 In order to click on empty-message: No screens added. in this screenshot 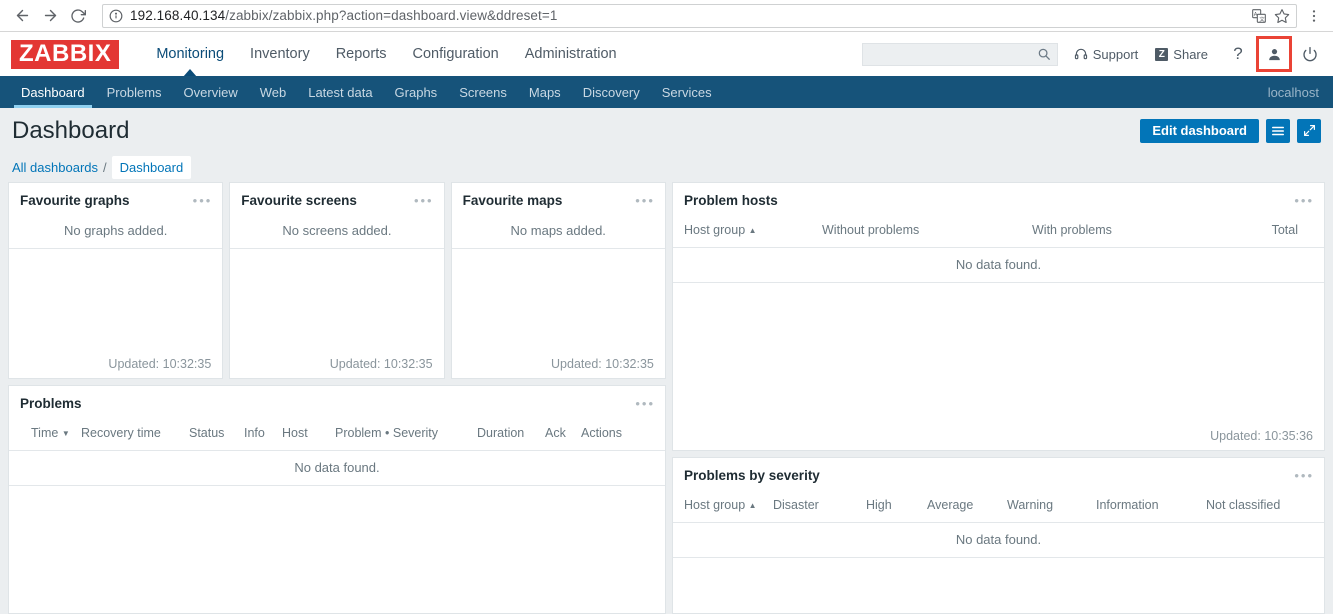, I will do `click(337, 233)`.